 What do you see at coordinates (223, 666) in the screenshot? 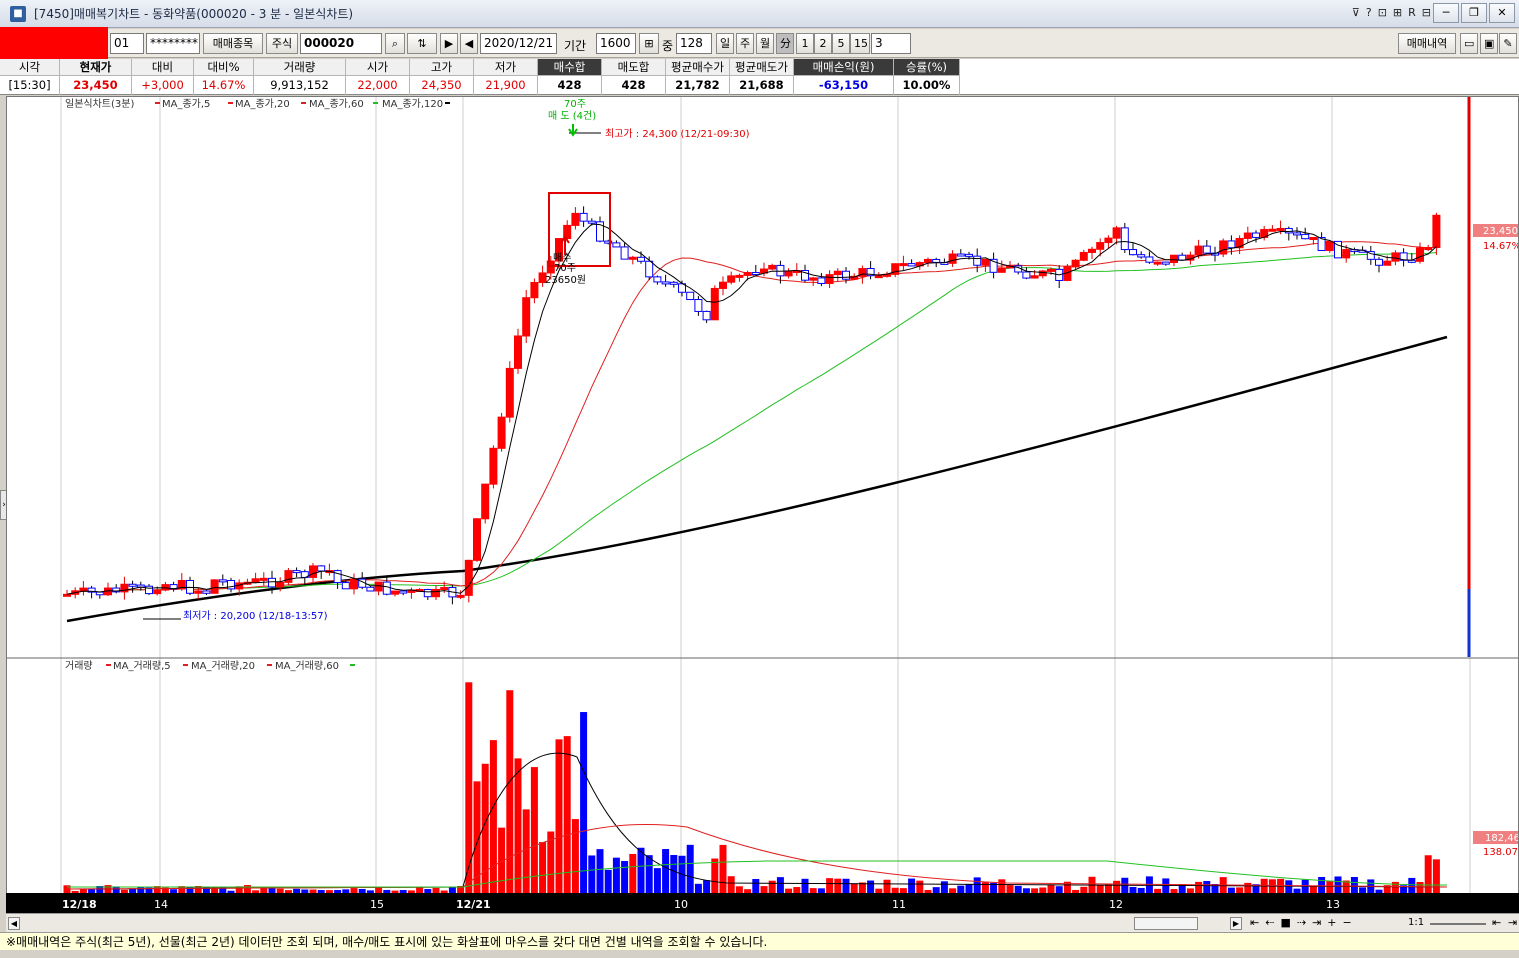
I see `volume-legend-ma20: MA_거래량,20` at bounding box center [223, 666].